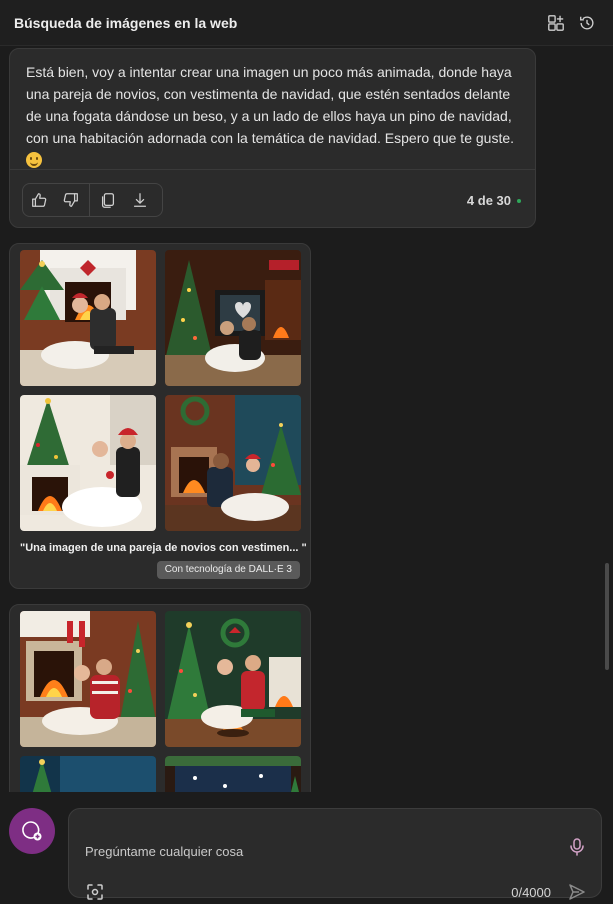 This screenshot has width=613, height=904. What do you see at coordinates (108, 200) in the screenshot?
I see `copy-icon` at bounding box center [108, 200].